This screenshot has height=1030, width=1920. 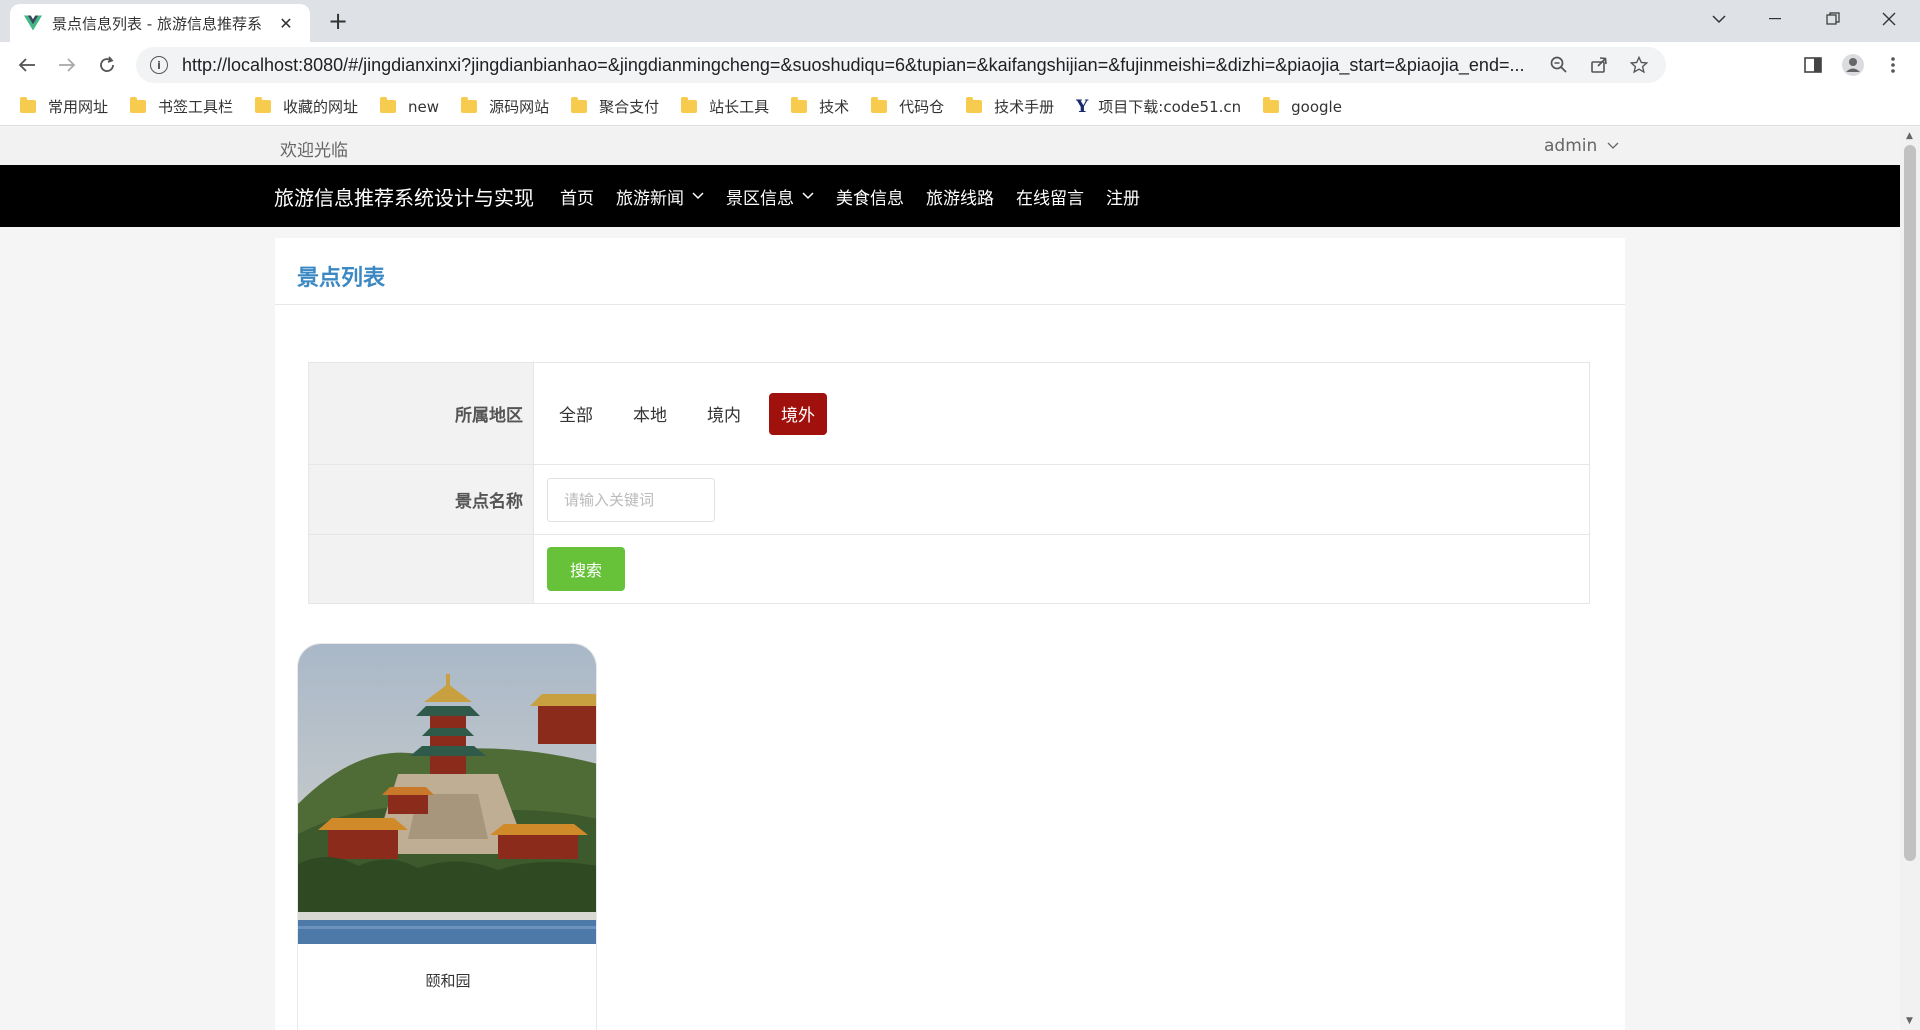 I want to click on region-option-overseas: 境外, so click(x=798, y=413).